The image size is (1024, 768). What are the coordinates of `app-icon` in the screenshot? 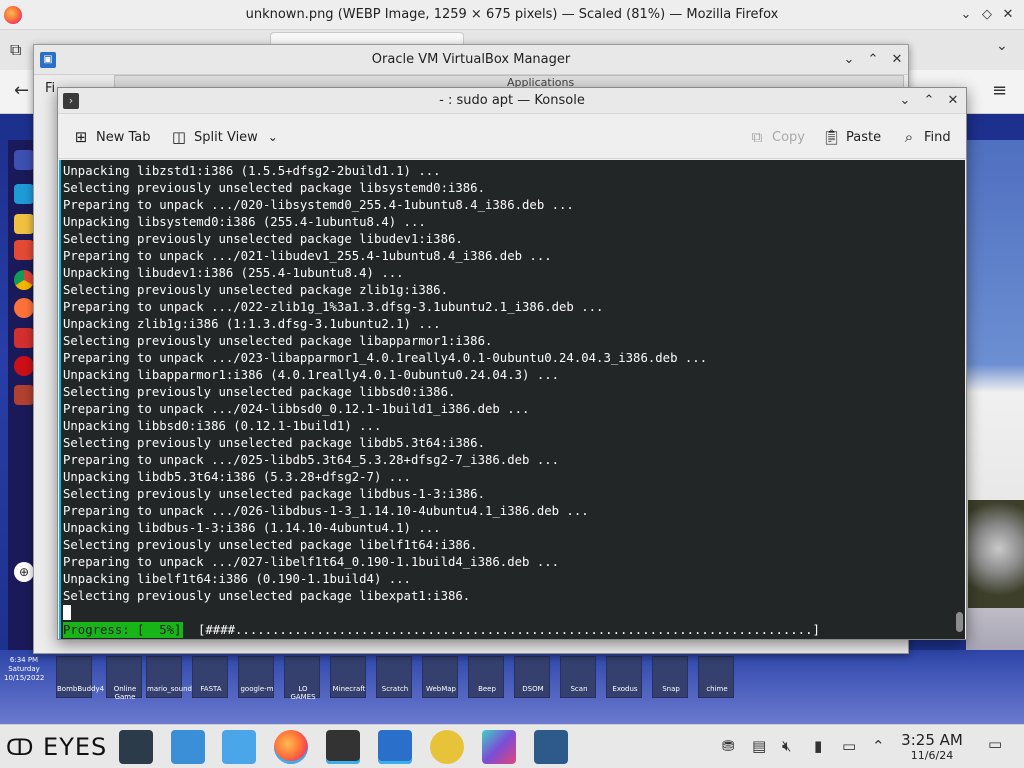 It's located at (24, 250).